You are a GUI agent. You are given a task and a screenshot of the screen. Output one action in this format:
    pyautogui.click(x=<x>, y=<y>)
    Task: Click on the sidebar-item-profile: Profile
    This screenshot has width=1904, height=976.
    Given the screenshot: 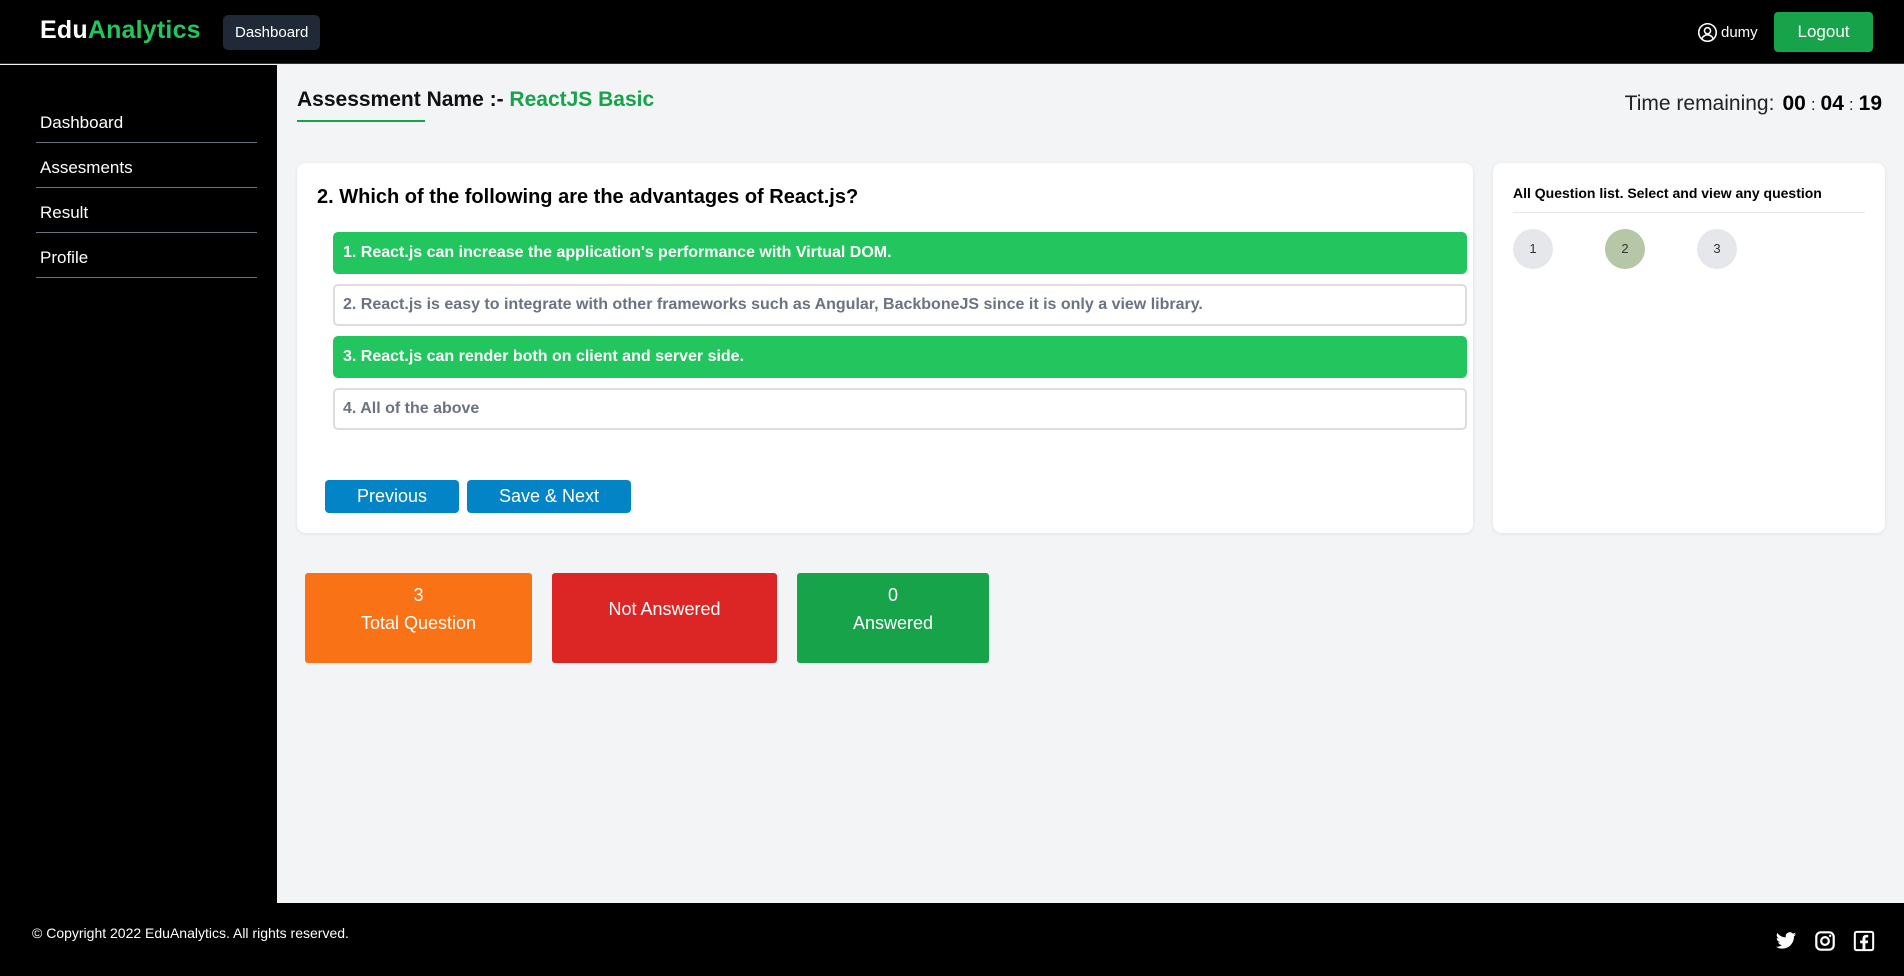 What is the action you would take?
    pyautogui.click(x=146, y=261)
    